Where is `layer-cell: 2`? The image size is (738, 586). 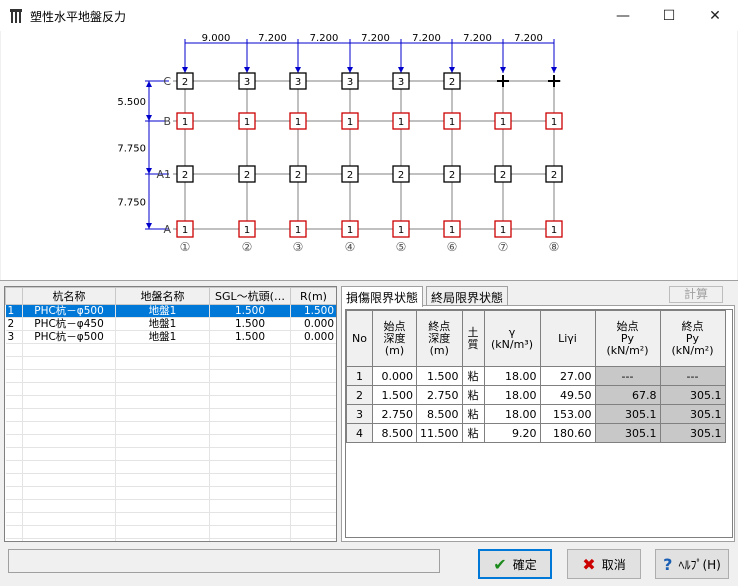
layer-cell: 2 is located at coordinates (359, 395).